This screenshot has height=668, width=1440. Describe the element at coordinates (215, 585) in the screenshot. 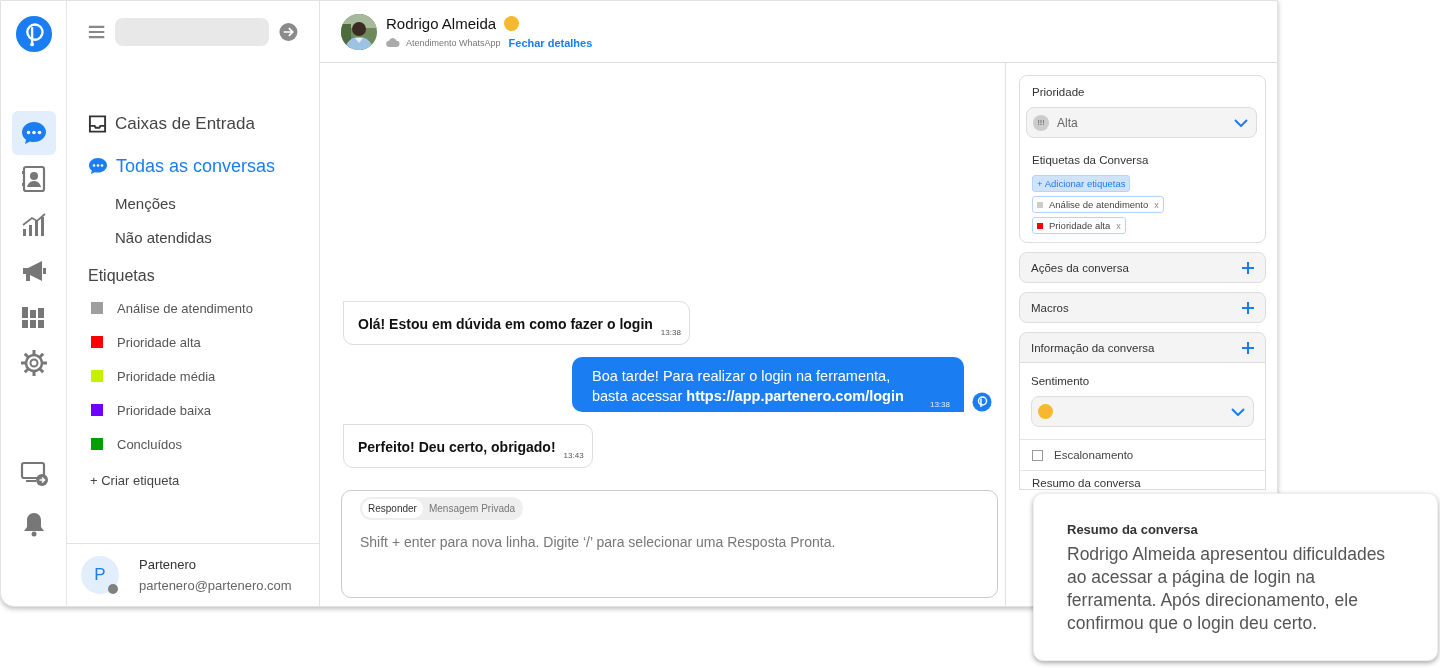

I see `user-email: partenero@partenero.com` at that location.